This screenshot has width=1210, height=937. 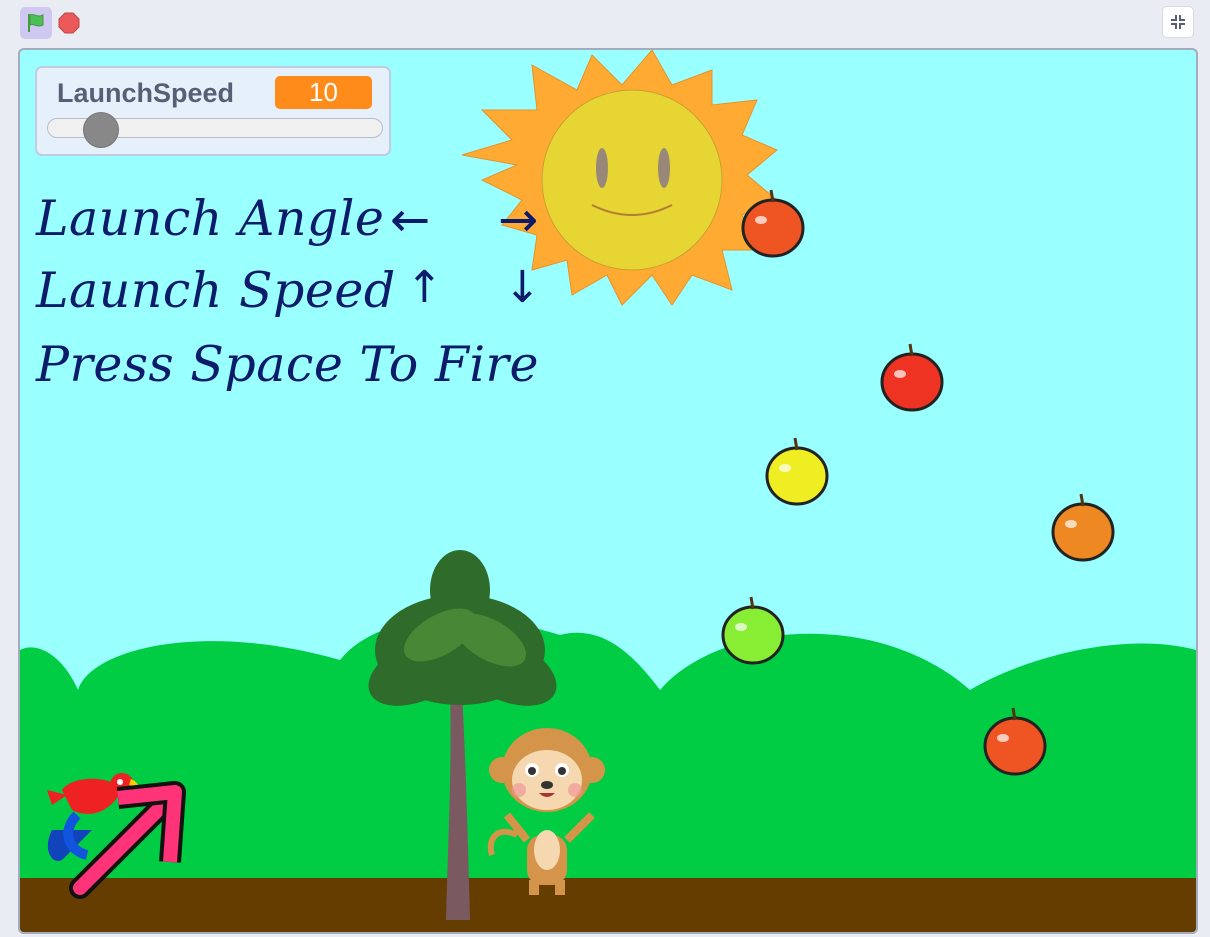 I want to click on green-flag-button, so click(x=36, y=23).